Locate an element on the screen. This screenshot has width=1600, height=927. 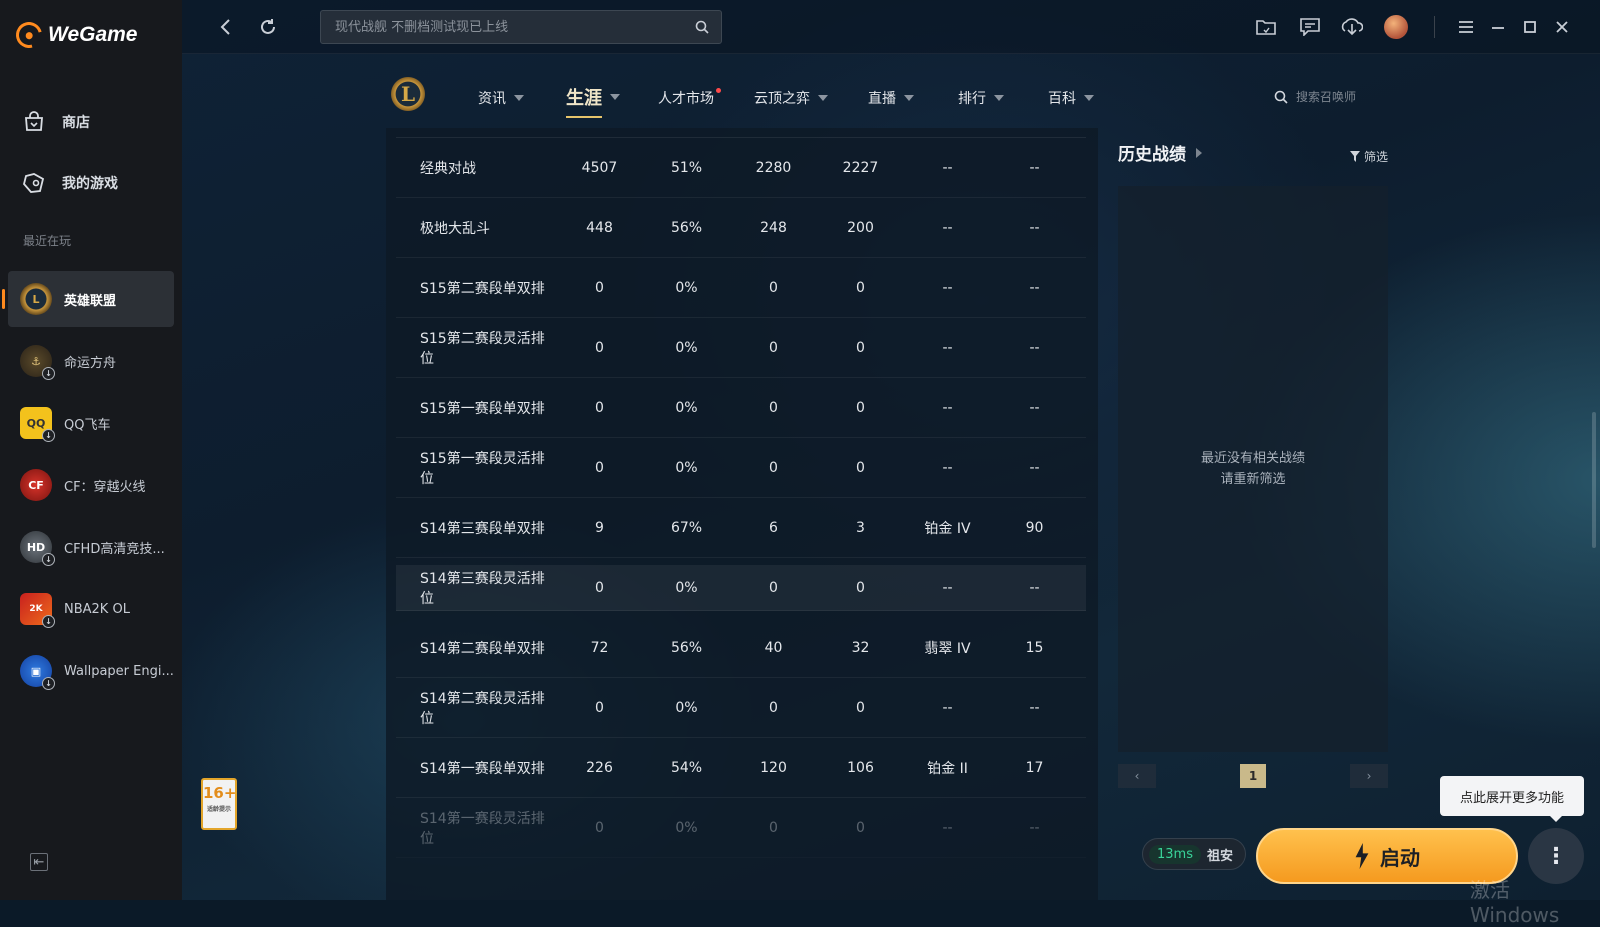
table-row: S15第二赛段灵活排位 0 0% 0 0 -- -- is located at coordinates (741, 348).